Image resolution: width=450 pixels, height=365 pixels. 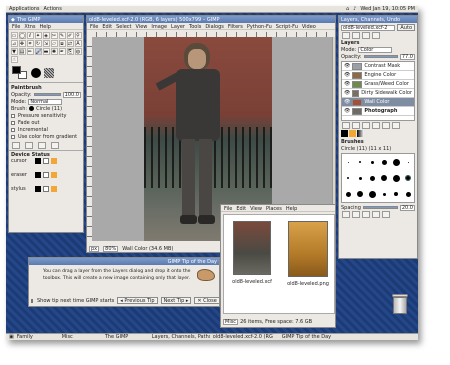 What do you see at coordinates (274, 209) in the screenshot?
I see `browser-menu-places: Places` at bounding box center [274, 209].